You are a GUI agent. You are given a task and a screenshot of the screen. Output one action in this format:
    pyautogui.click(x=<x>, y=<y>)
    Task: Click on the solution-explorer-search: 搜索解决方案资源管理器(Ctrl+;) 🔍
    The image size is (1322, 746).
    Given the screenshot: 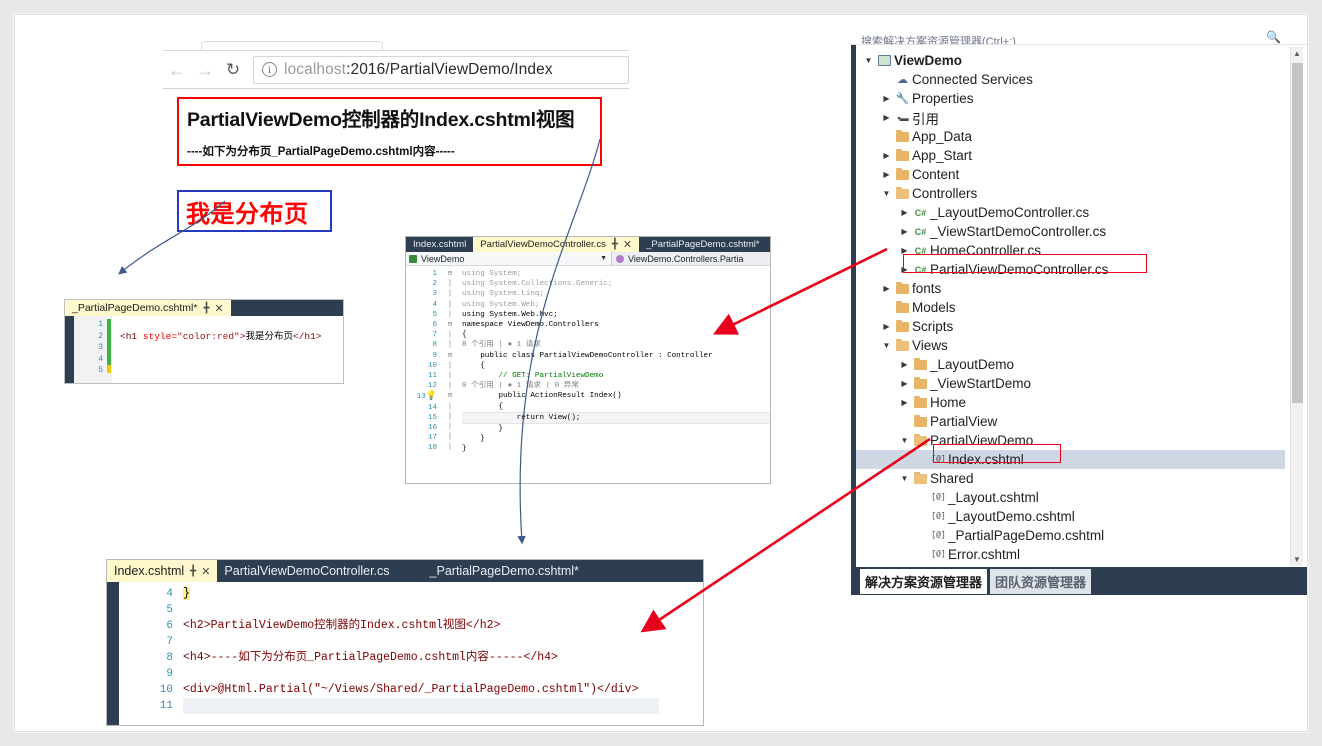 What is the action you would take?
    pyautogui.click(x=1079, y=35)
    